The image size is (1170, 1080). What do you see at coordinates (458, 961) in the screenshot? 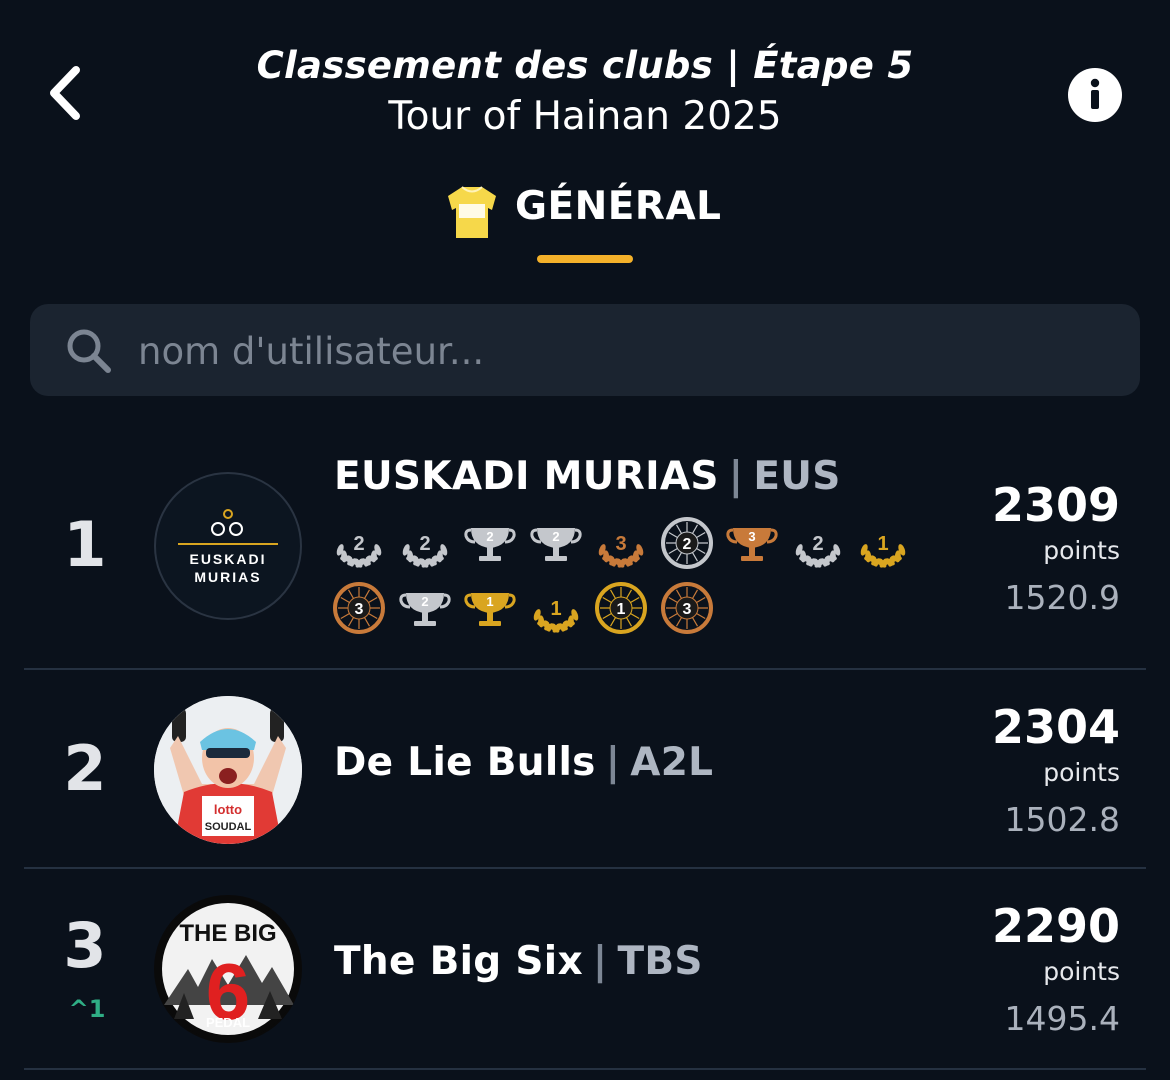
I see `team-name-text: The Big Six` at bounding box center [458, 961].